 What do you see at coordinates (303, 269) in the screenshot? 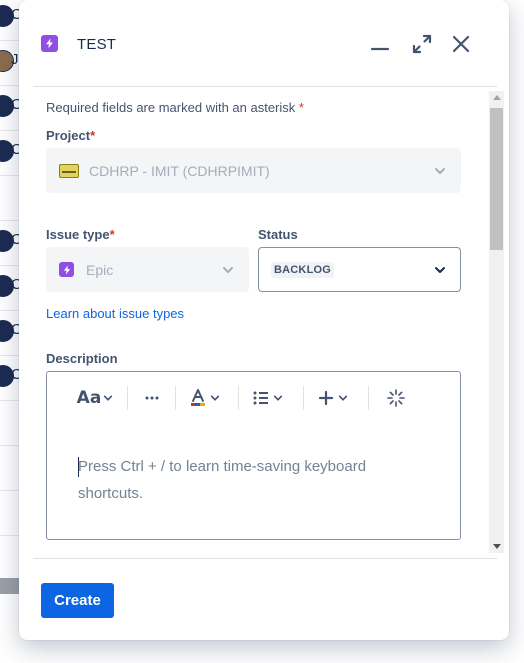
I see `status-lozenge: BACKLOG` at bounding box center [303, 269].